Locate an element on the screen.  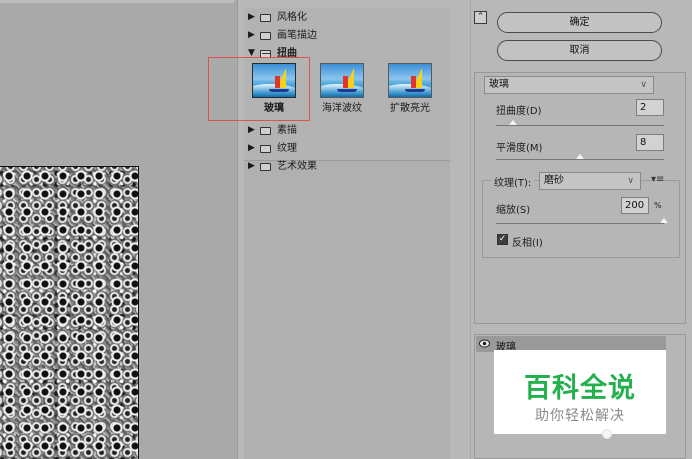
watermark-title: 百科全说 is located at coordinates (580, 388).